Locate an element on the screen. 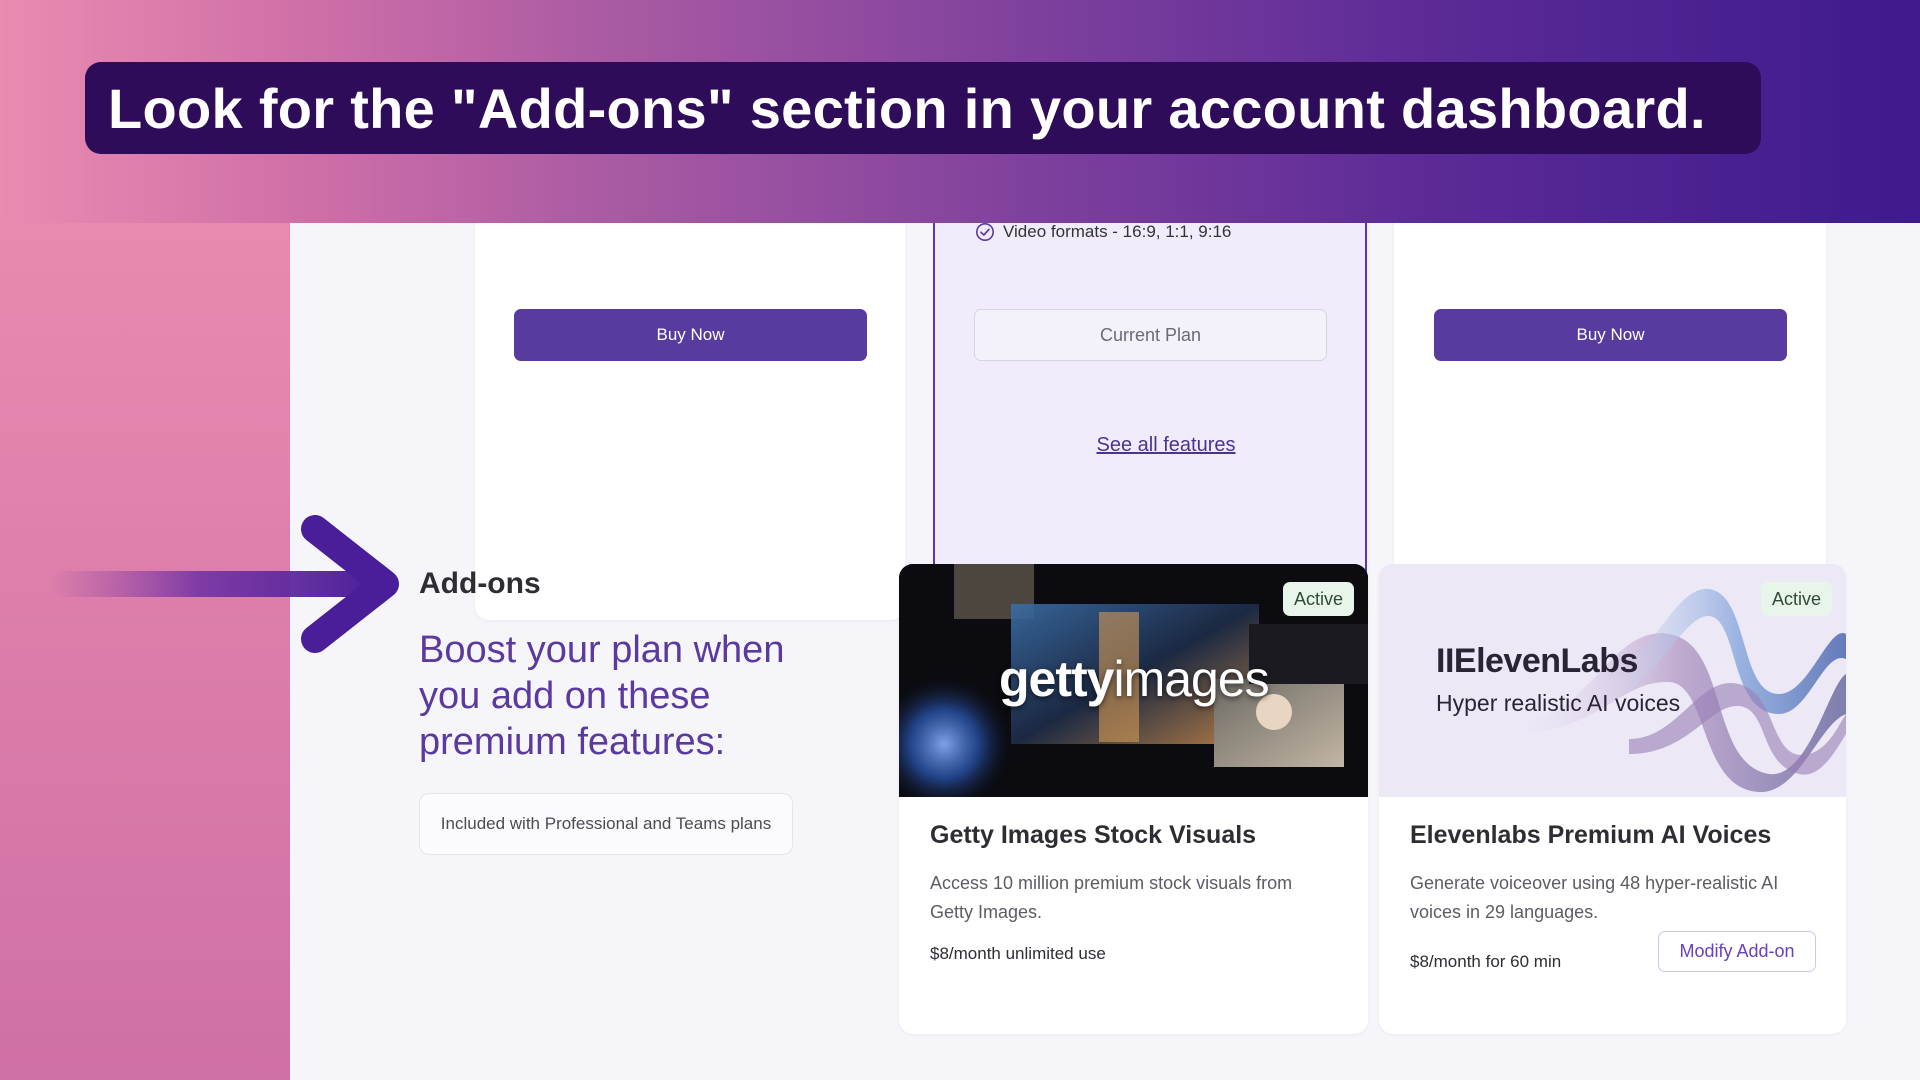  addon-title: Elevenlabs Premium AI Voices is located at coordinates (1591, 835).